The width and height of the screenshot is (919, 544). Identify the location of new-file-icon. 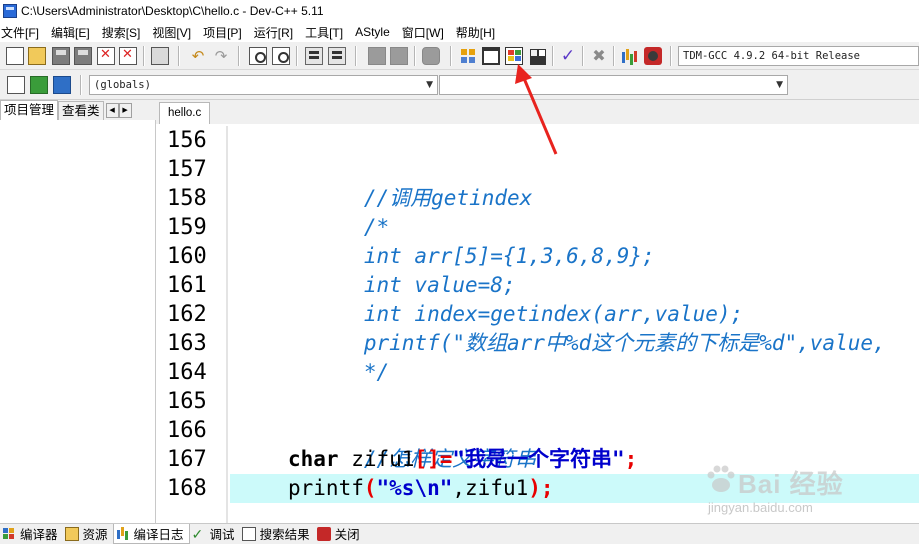
(15, 56).